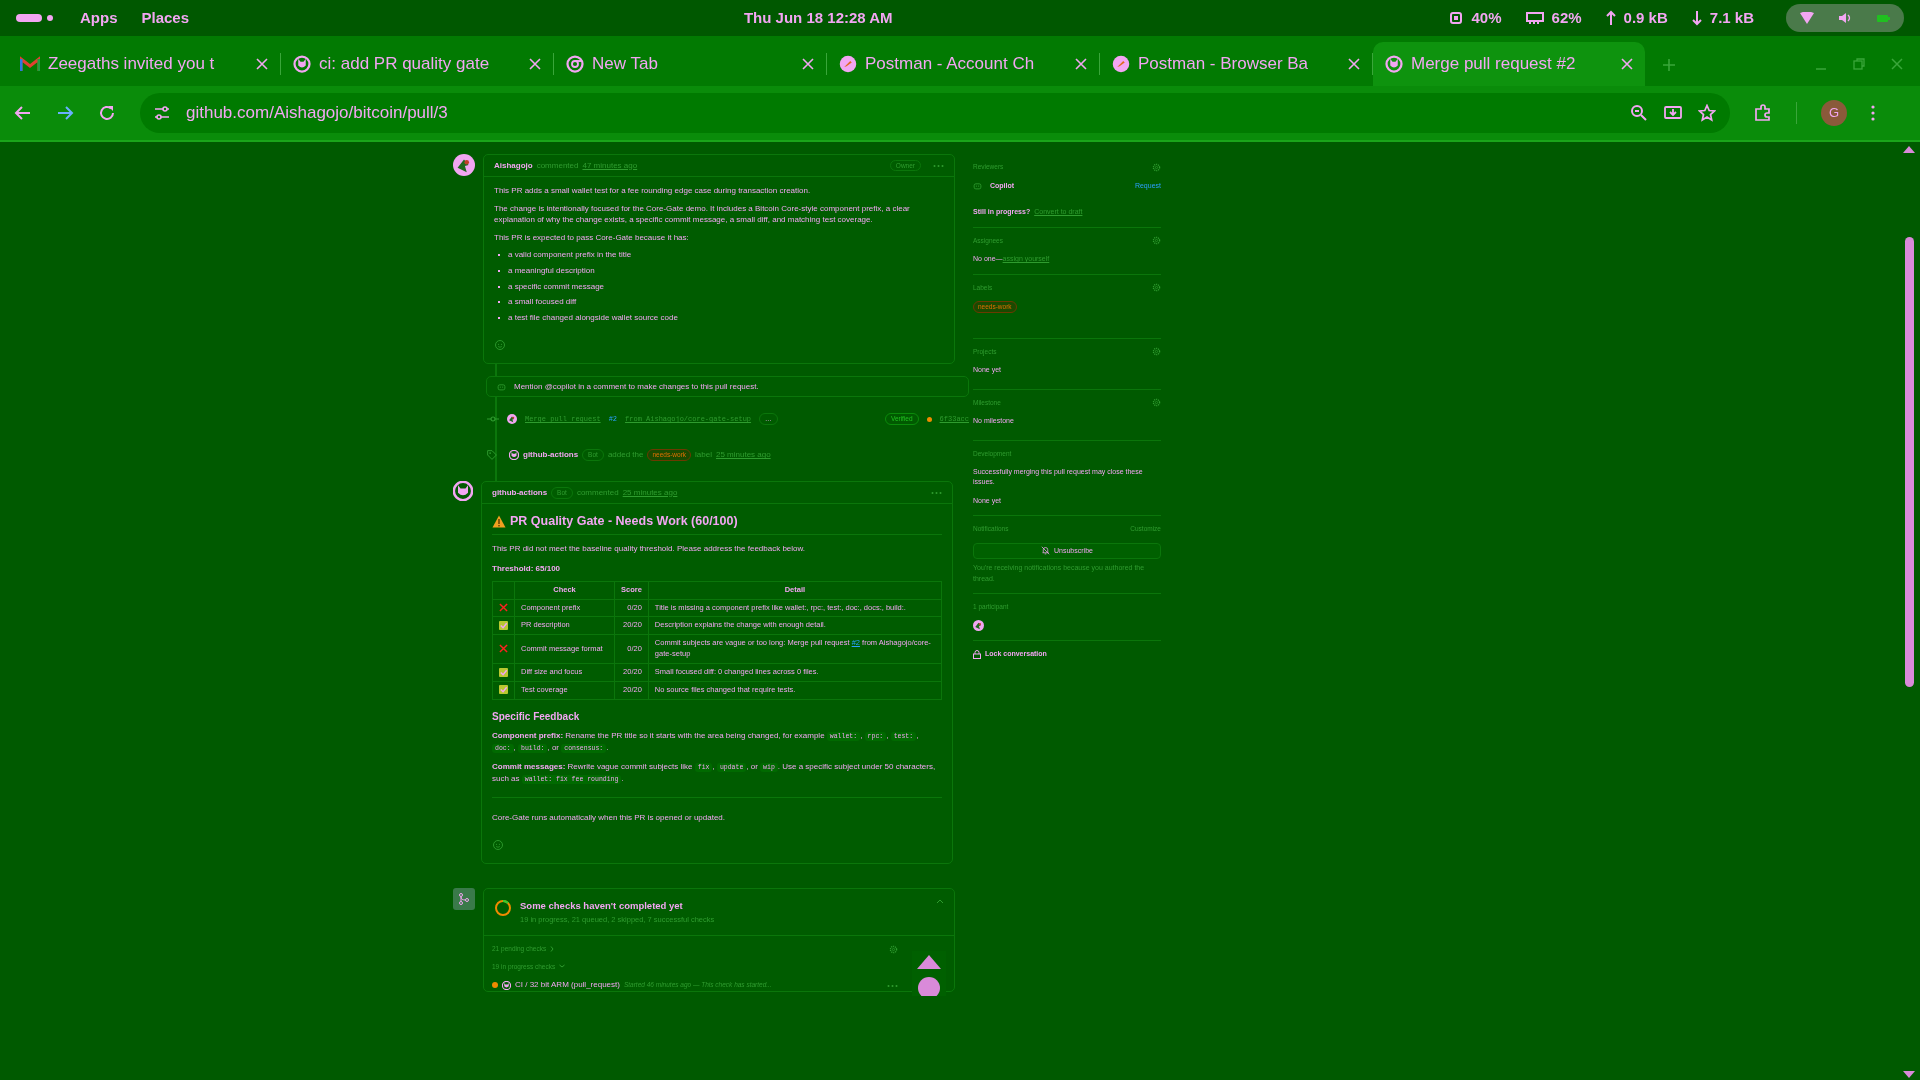 Image resolution: width=1920 pixels, height=1080 pixels. Describe the element at coordinates (1763, 113) in the screenshot. I see `extensions-icon` at that location.